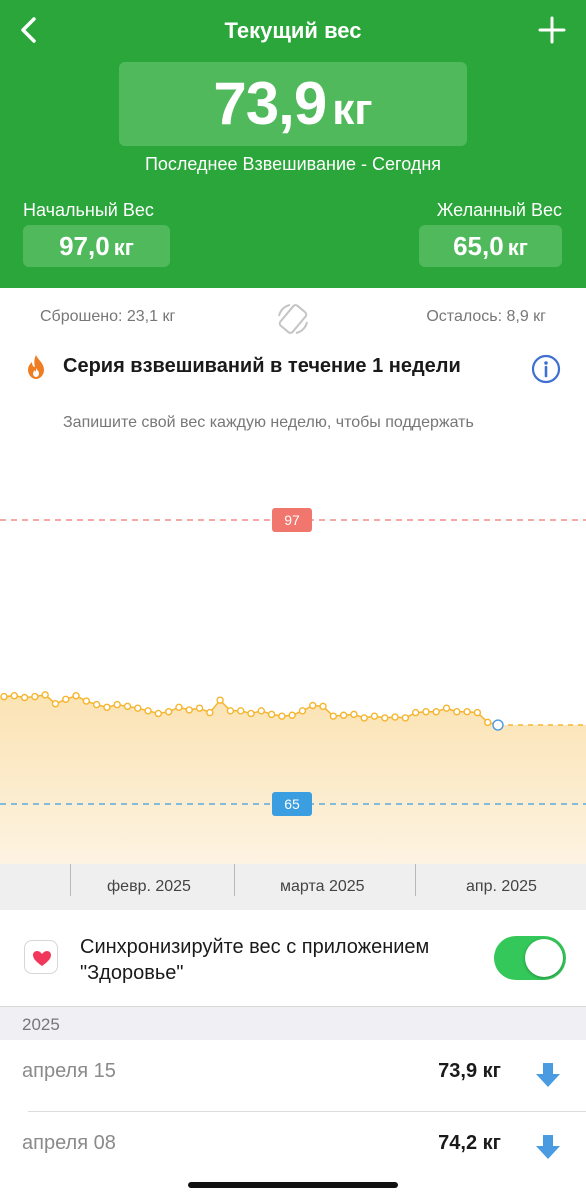  I want to click on add-weight-button, so click(552, 30).